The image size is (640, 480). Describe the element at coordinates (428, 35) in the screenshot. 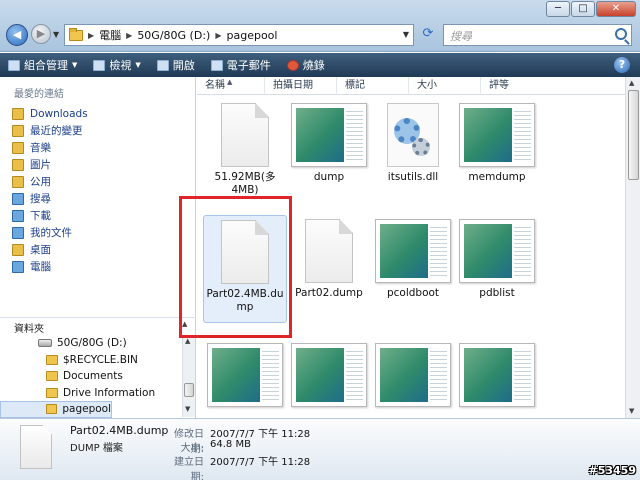

I see `refresh-icon: ⟳` at that location.